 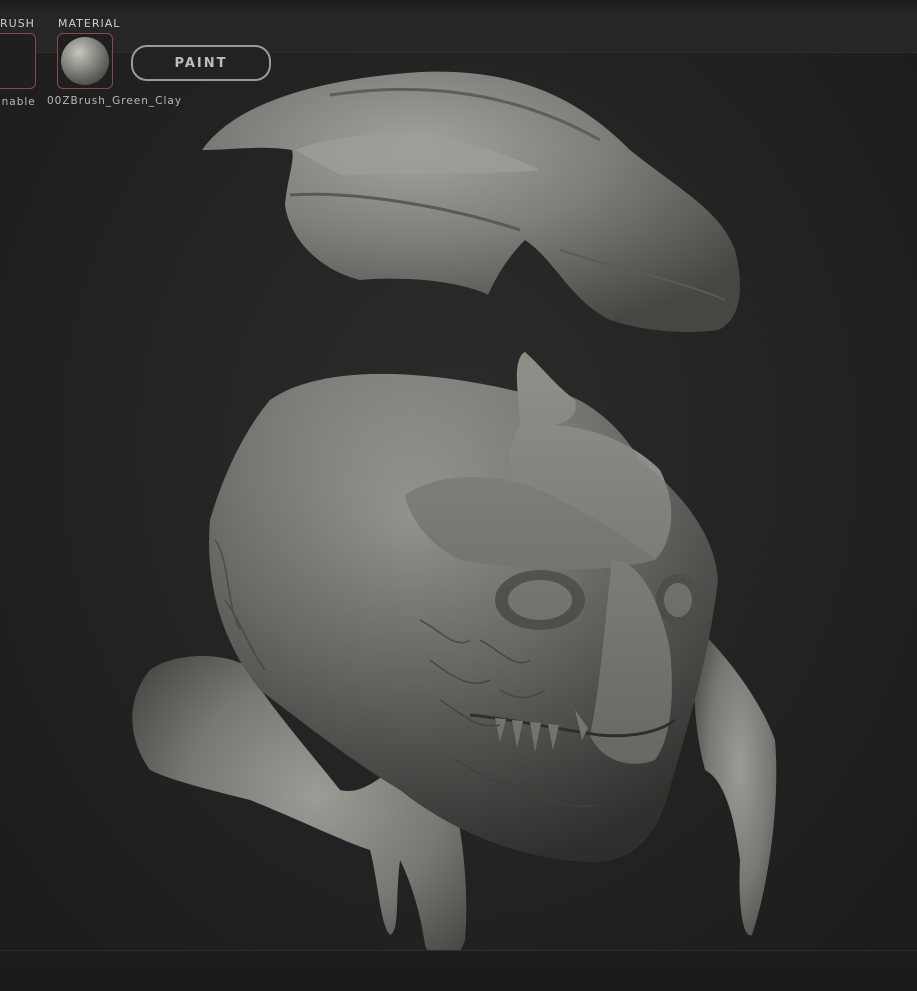 I want to click on right-flap, so click(x=735, y=783).